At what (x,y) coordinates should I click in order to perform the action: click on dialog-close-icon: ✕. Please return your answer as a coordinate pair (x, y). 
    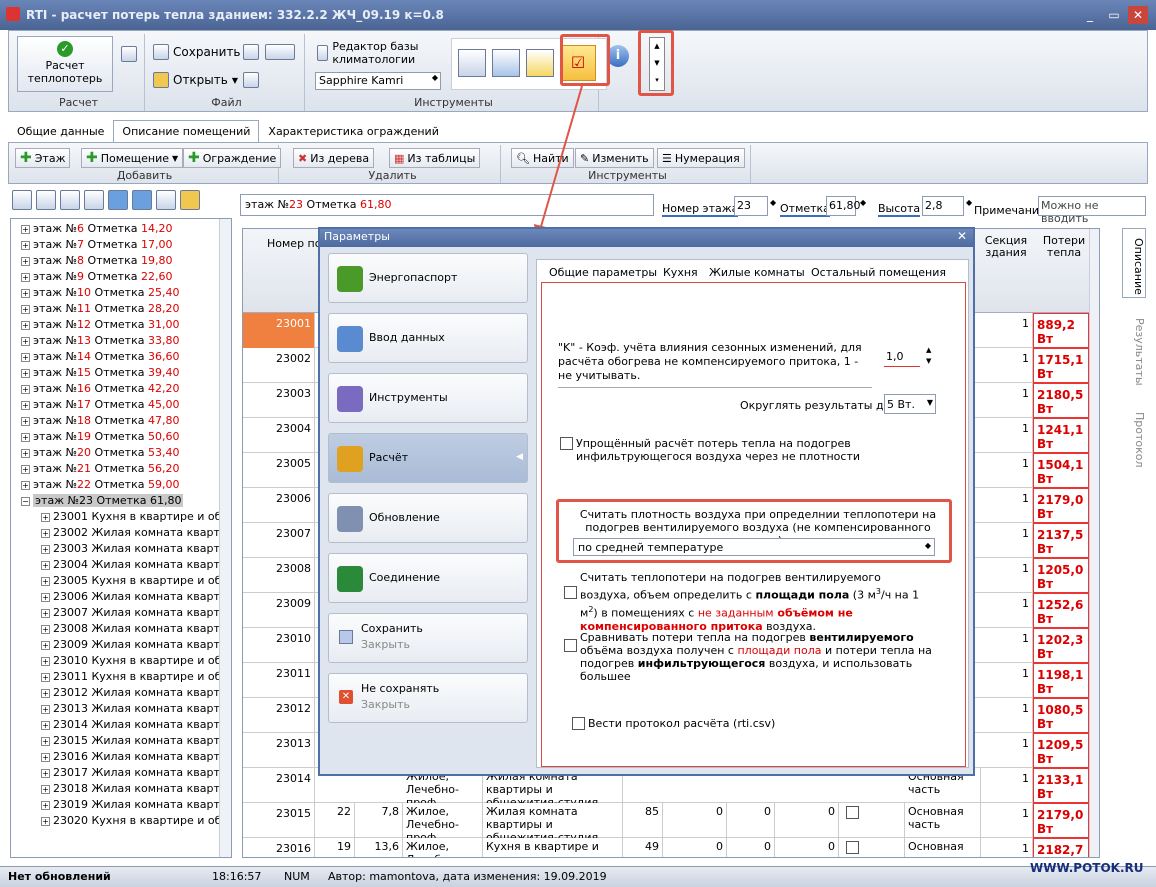
    Looking at the image, I should click on (962, 236).